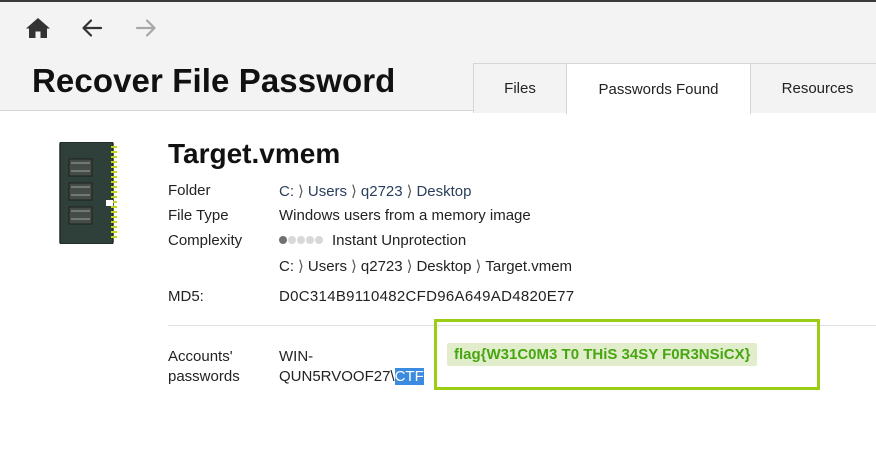 This screenshot has width=876, height=452. What do you see at coordinates (405, 215) in the screenshot?
I see `file-type-value: Windows users from a memory image` at bounding box center [405, 215].